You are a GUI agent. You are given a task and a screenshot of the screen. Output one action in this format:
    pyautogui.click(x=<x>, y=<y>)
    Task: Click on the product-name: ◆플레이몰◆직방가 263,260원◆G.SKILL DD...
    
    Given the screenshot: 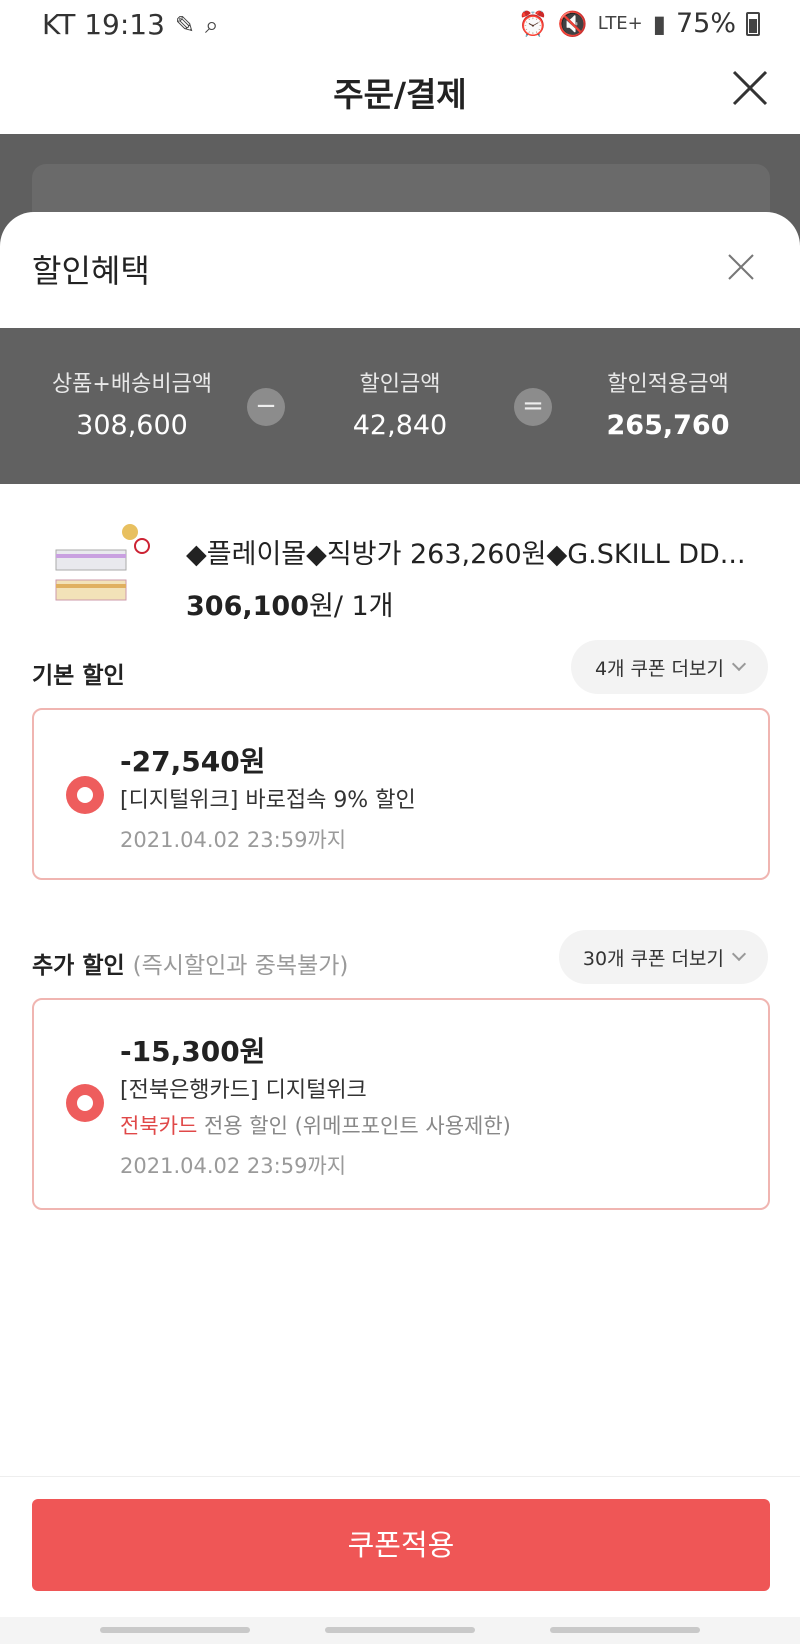 What is the action you would take?
    pyautogui.click(x=466, y=554)
    